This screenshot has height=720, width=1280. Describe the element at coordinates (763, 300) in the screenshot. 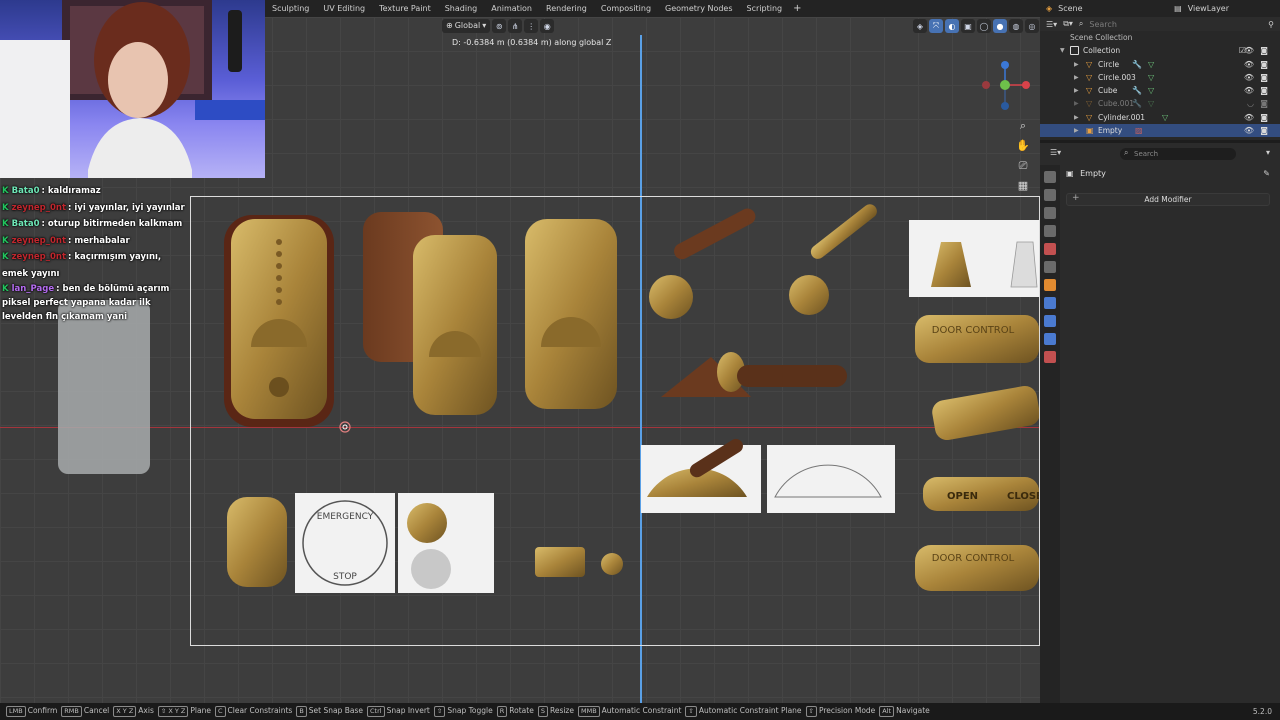

I see `lever-handles` at that location.